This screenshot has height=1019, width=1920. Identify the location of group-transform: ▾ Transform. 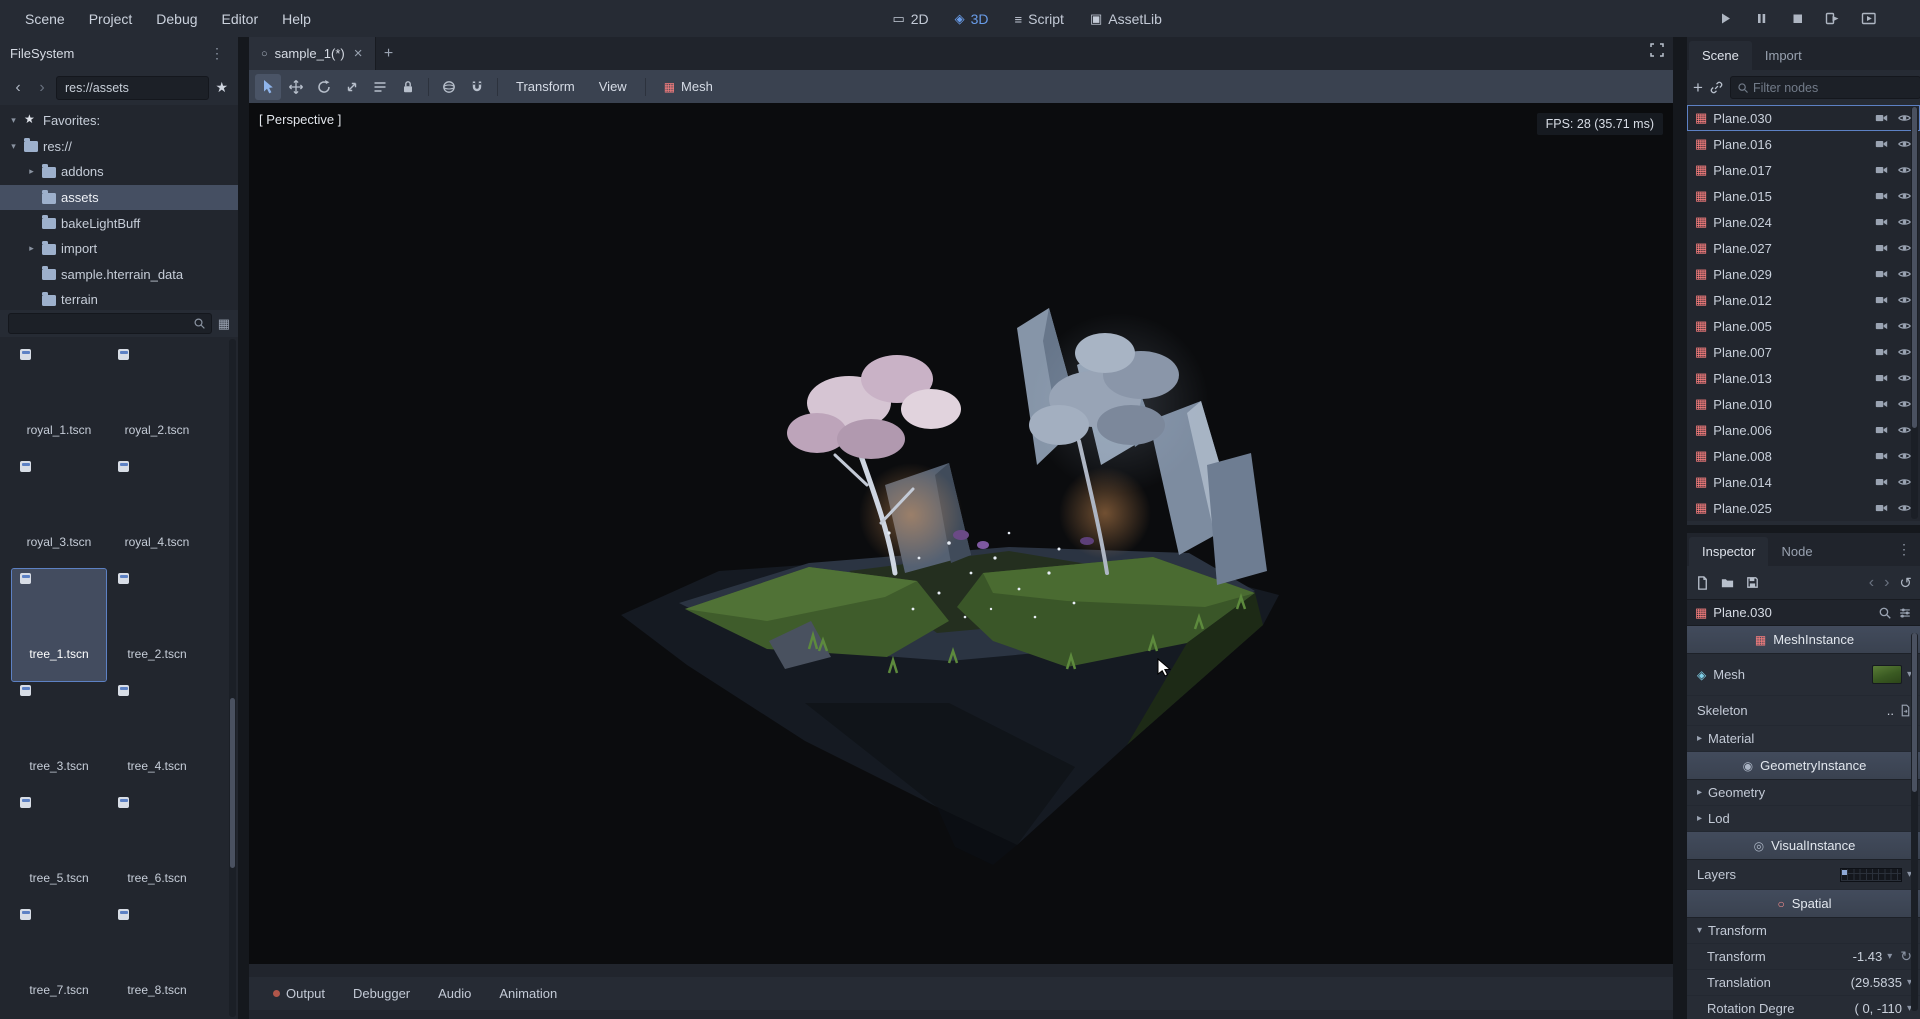
(1803, 931).